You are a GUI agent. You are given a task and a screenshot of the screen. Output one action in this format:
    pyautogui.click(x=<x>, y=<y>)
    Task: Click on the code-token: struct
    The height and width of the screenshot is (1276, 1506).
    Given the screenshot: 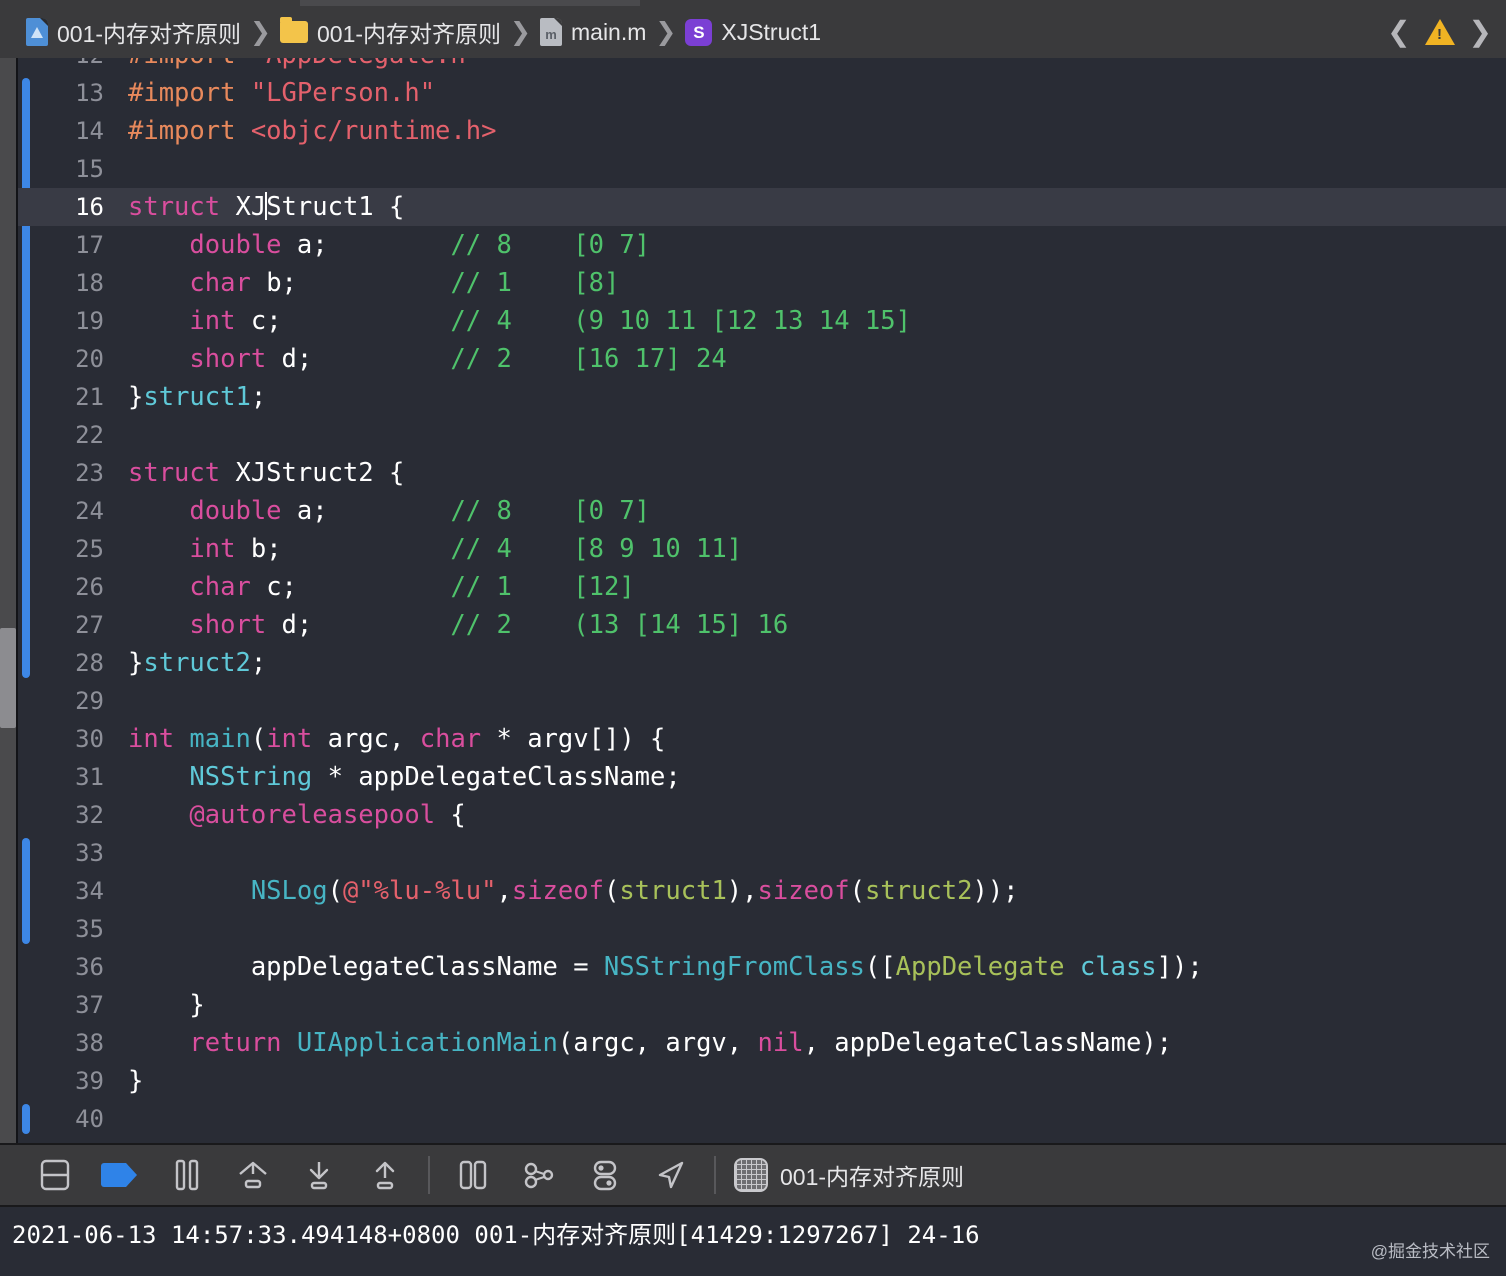 What is the action you would take?
    pyautogui.click(x=182, y=473)
    